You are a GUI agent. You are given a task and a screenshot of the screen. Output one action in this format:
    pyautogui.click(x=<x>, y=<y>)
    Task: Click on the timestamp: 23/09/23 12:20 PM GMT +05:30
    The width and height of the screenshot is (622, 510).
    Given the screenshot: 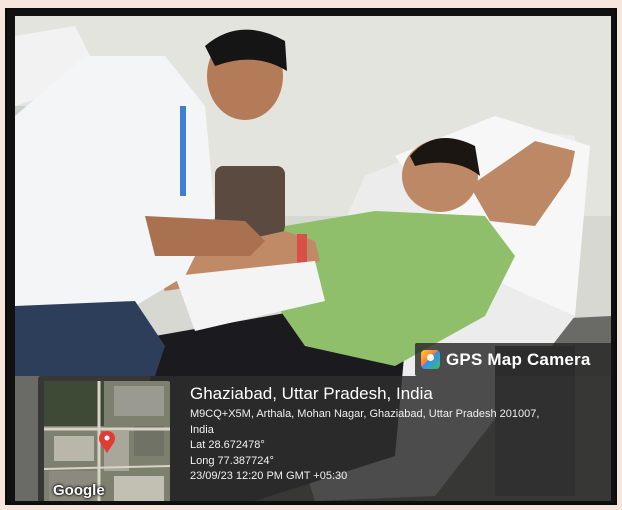 What is the action you would take?
    pyautogui.click(x=269, y=476)
    